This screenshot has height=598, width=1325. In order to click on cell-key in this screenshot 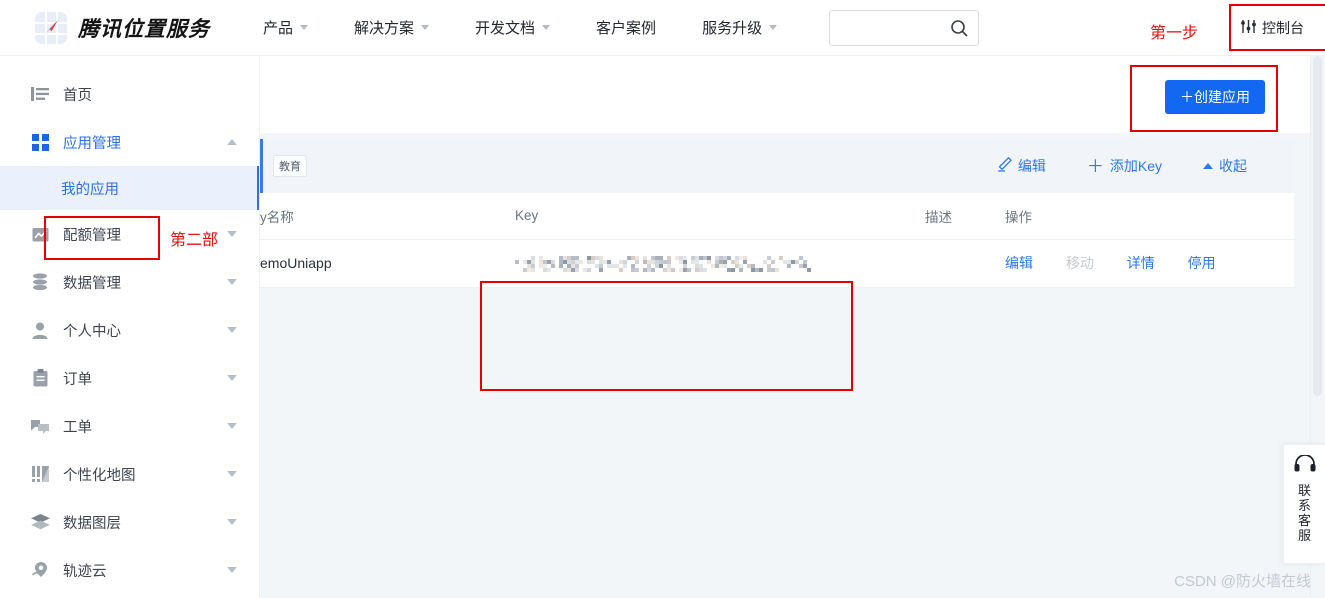, I will do `click(720, 263)`.